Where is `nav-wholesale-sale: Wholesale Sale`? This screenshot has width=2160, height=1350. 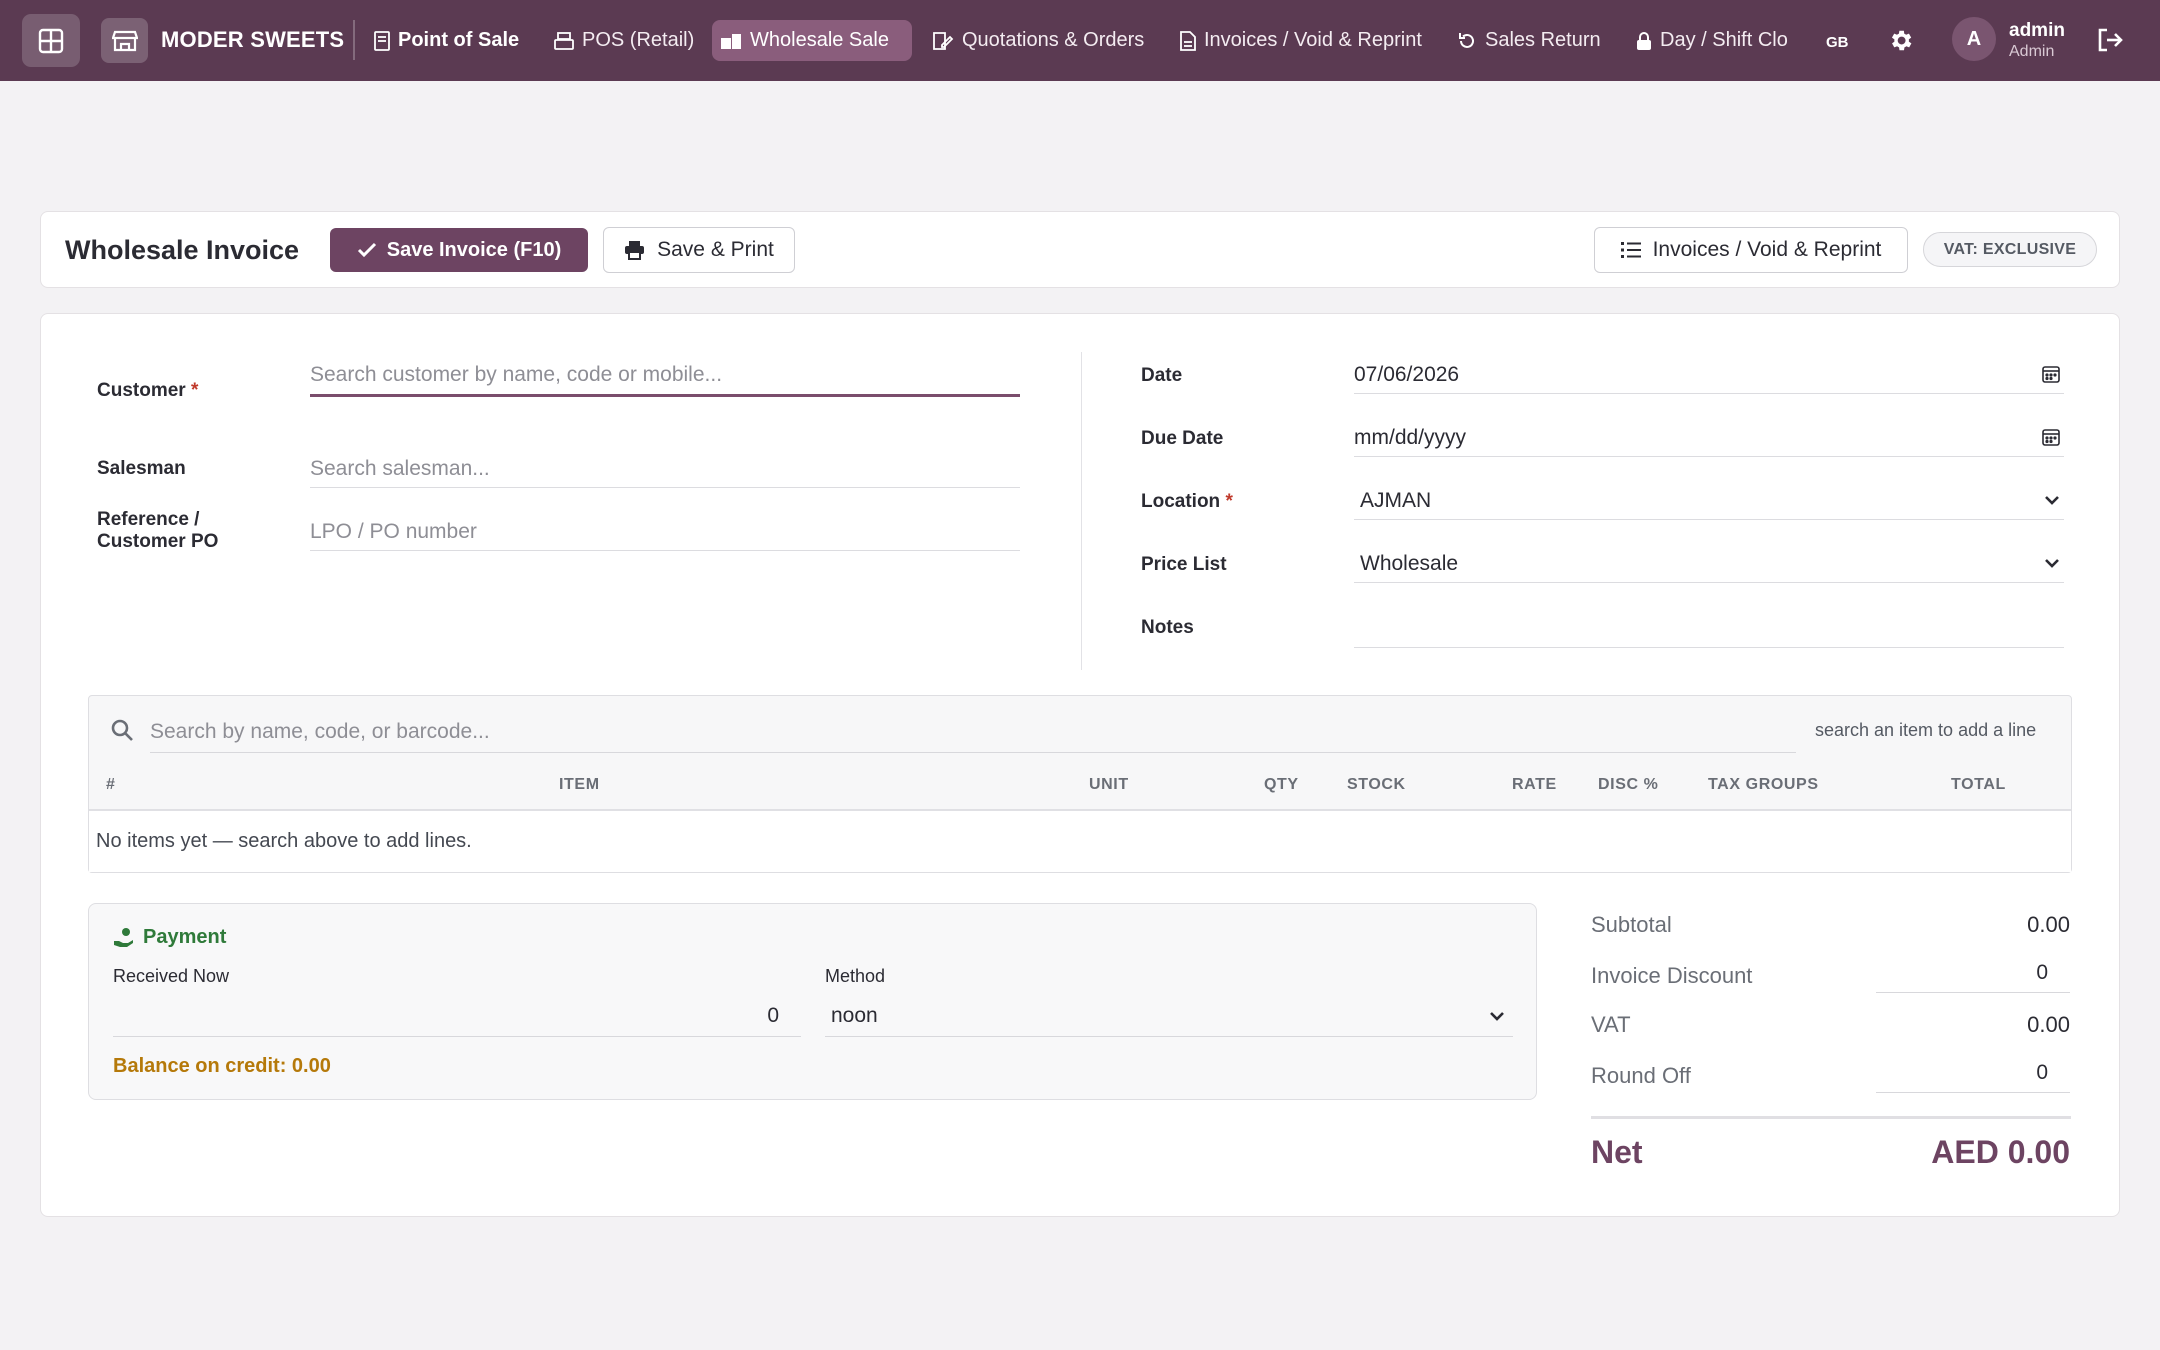
nav-wholesale-sale: Wholesale Sale is located at coordinates (812, 40).